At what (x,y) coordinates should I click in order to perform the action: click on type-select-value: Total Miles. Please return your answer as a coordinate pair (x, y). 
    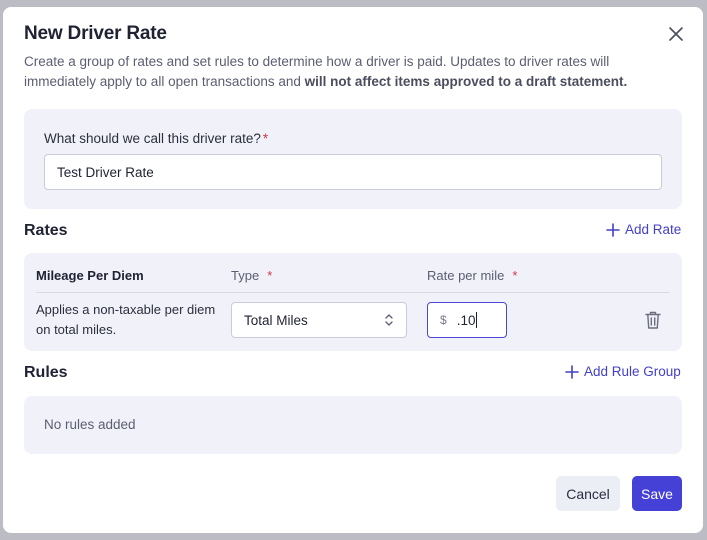
    Looking at the image, I should click on (276, 320).